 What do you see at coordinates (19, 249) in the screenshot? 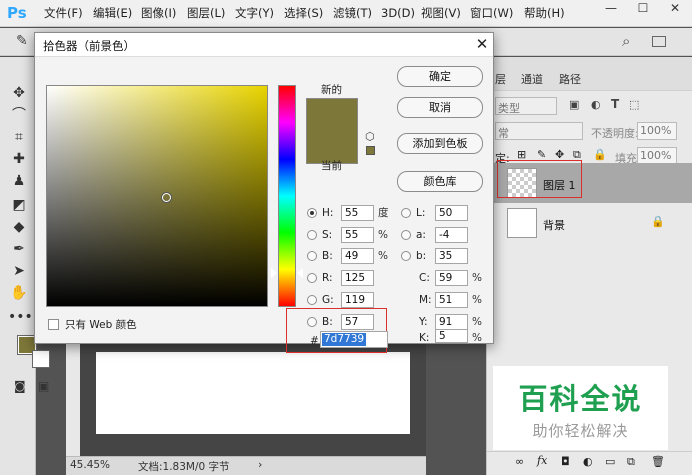
I see `pen-icon: ✒` at bounding box center [19, 249].